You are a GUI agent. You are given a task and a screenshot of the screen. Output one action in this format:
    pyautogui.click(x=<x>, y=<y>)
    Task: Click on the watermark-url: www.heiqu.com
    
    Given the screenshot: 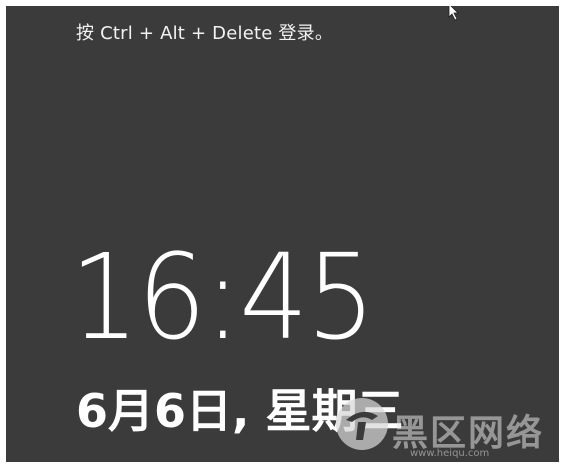 What is the action you would take?
    pyautogui.click(x=450, y=453)
    